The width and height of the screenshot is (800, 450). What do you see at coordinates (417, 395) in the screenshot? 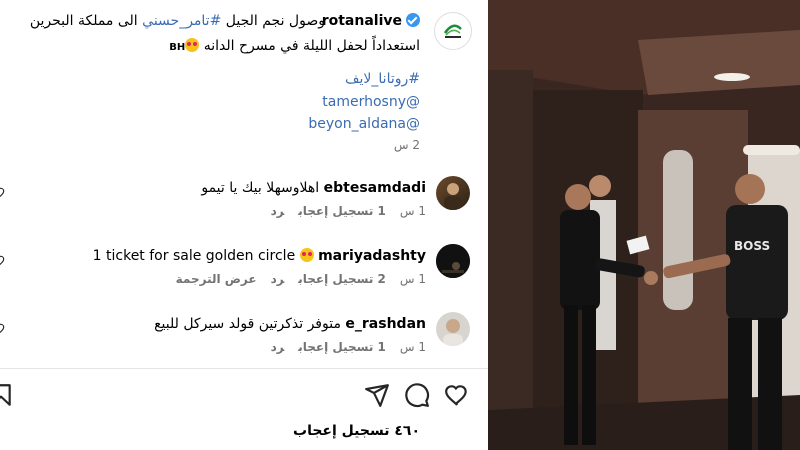
I see `comment-icon` at bounding box center [417, 395].